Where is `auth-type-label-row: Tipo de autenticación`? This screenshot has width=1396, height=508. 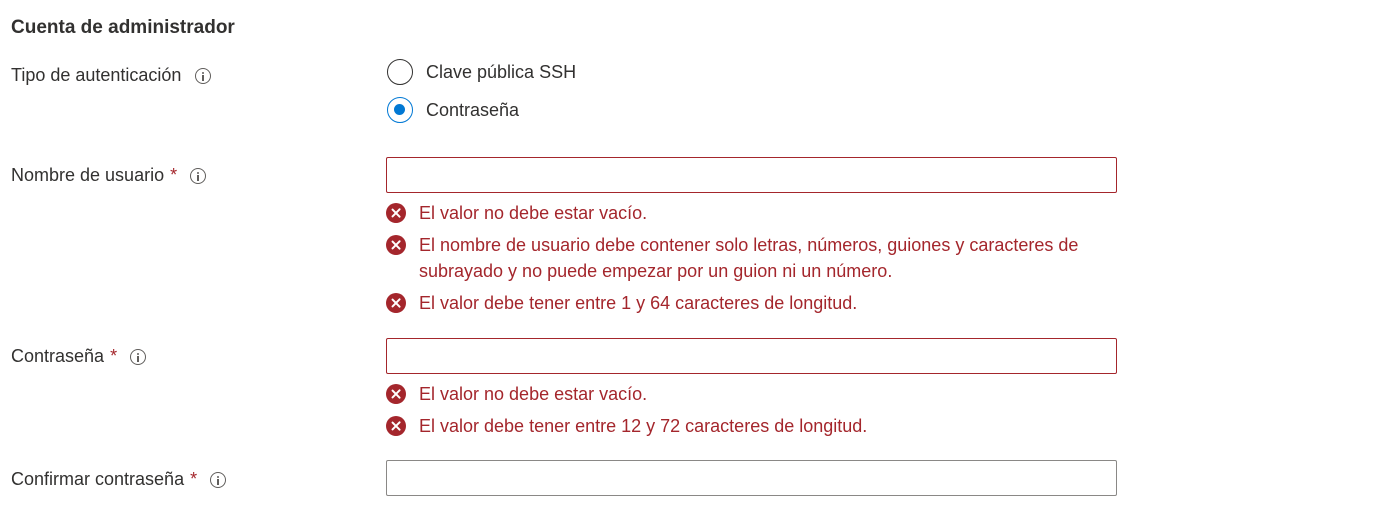
auth-type-label-row: Tipo de autenticación is located at coordinates (111, 75).